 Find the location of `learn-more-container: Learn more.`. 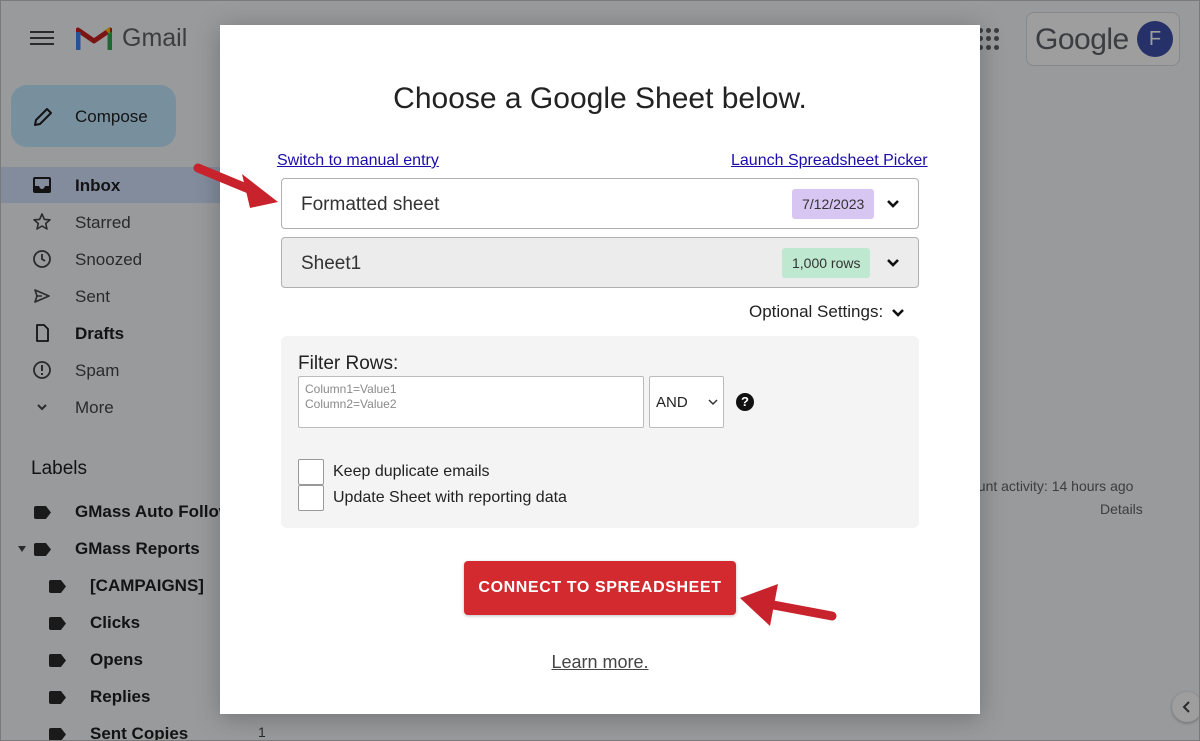

learn-more-container: Learn more. is located at coordinates (600, 662).